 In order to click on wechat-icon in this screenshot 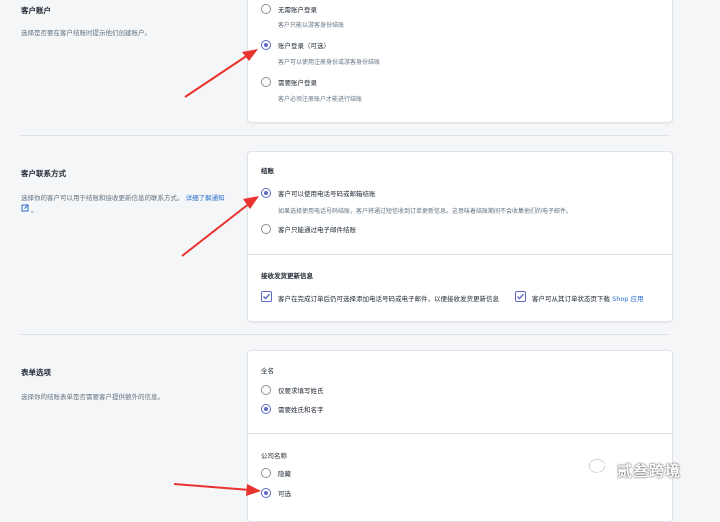, I will do `click(600, 470)`.